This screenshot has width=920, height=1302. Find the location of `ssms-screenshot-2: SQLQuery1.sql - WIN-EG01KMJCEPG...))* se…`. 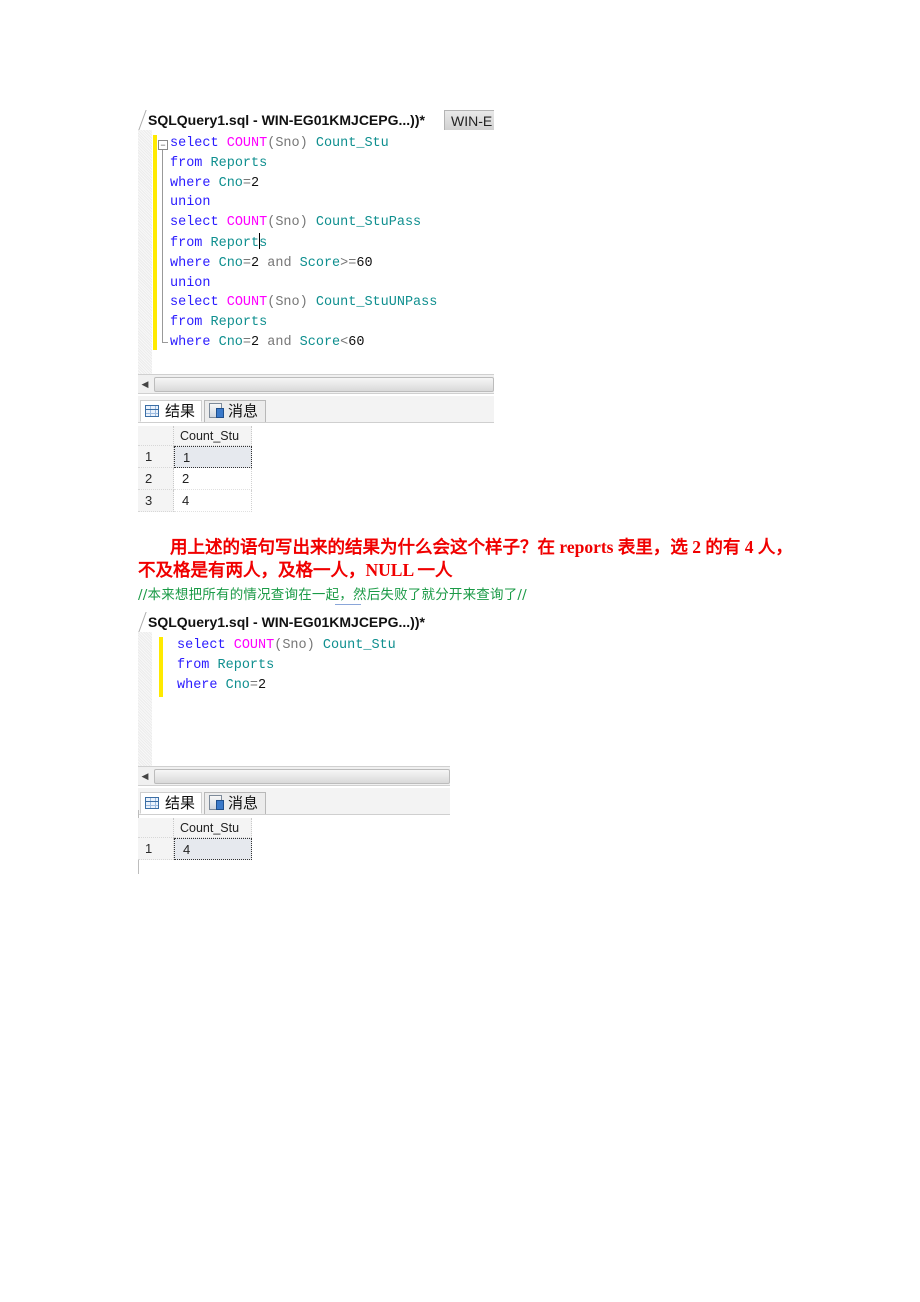

ssms-screenshot-2: SQLQuery1.sql - WIN-EG01KMJCEPG...))* se… is located at coordinates (294, 742).